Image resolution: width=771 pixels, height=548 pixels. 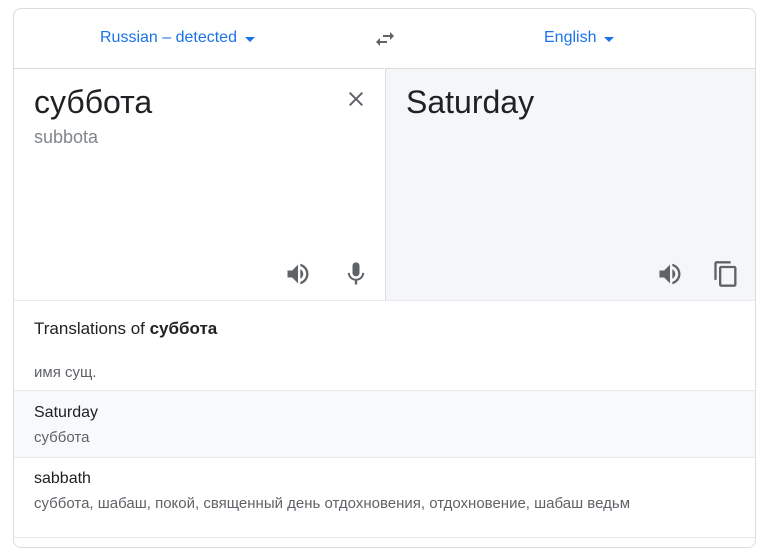 I want to click on microphone-icon, so click(x=356, y=274).